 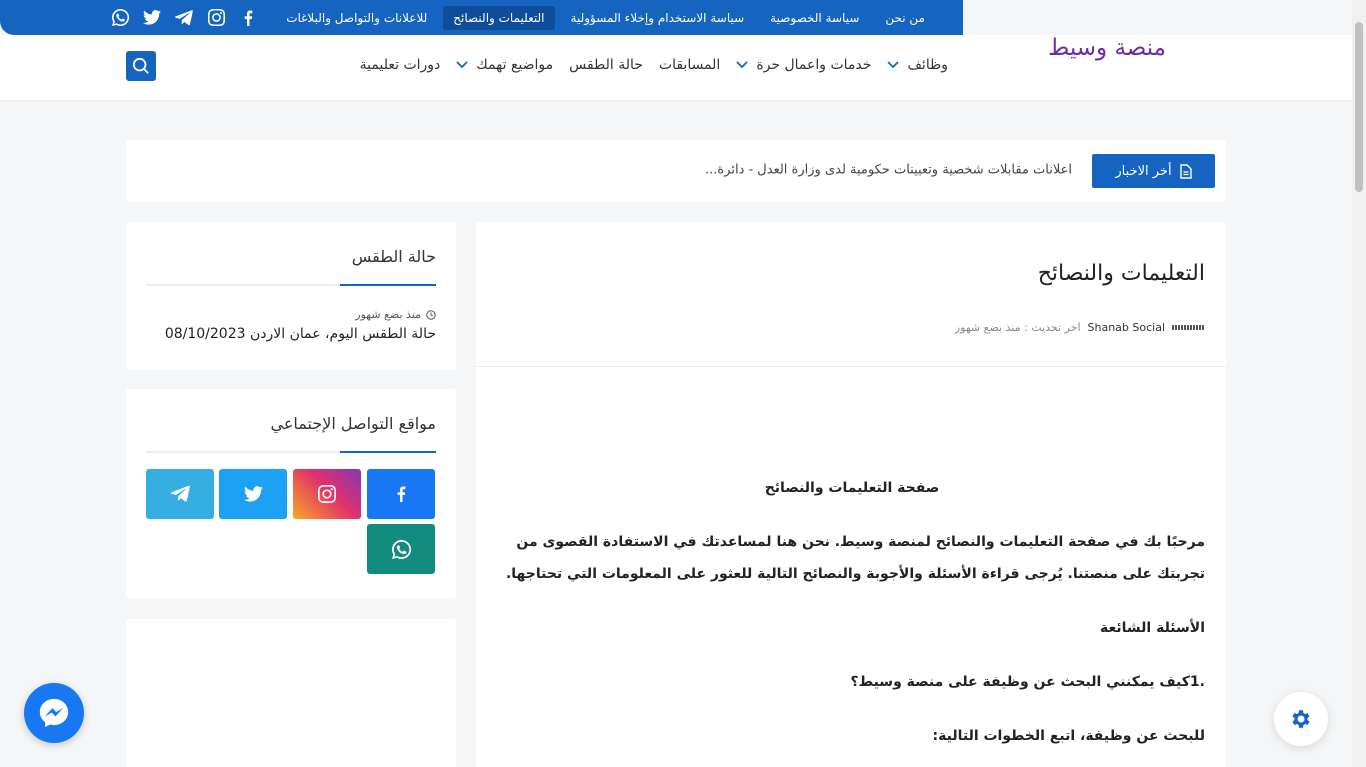 I want to click on nav-item-courses: دورات تعليمية, so click(x=400, y=65).